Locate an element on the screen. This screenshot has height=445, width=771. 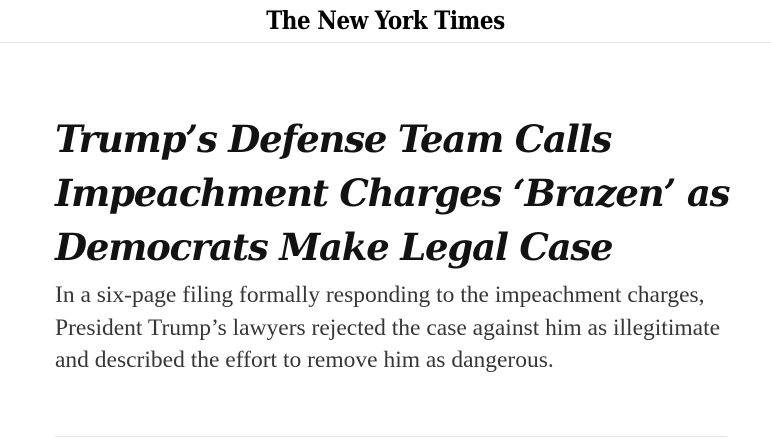
nyt-logo: The New York Times is located at coordinates (385, 21).